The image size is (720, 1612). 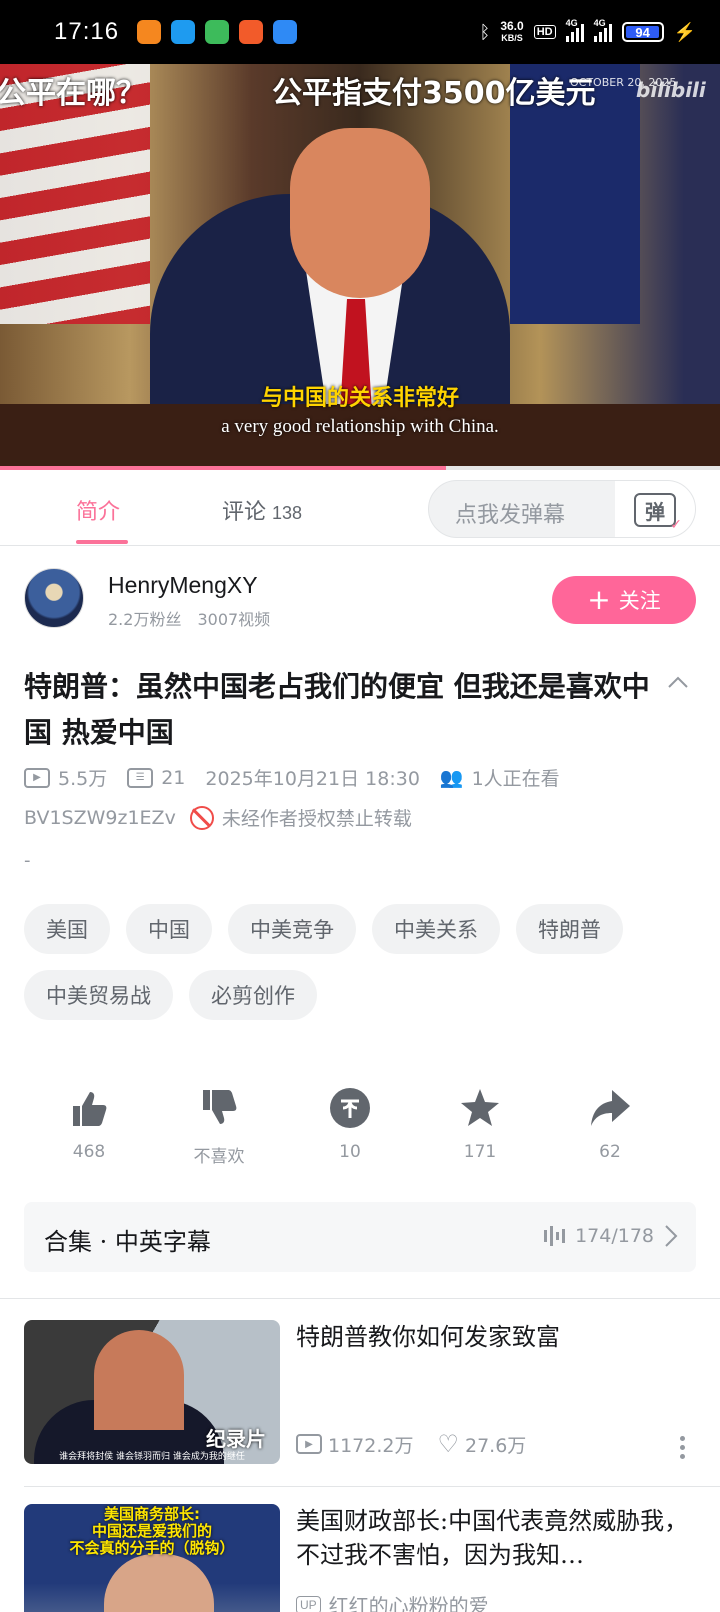 What do you see at coordinates (624, 600) in the screenshot?
I see `follow-button: + 关注` at bounding box center [624, 600].